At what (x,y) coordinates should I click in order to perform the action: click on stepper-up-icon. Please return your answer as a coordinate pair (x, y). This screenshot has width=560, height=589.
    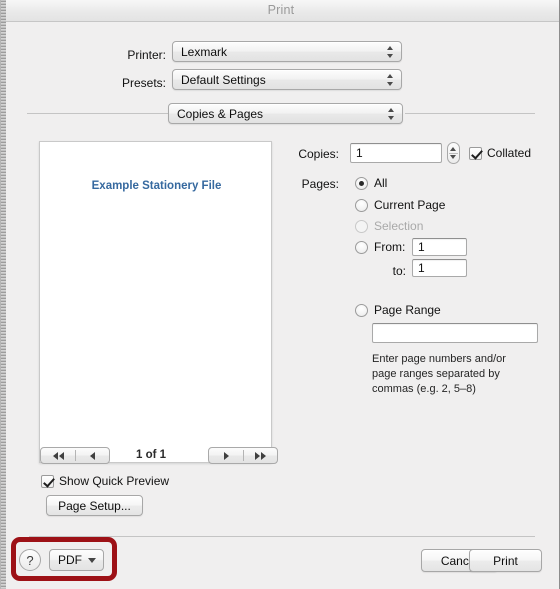
    Looking at the image, I should click on (453, 149).